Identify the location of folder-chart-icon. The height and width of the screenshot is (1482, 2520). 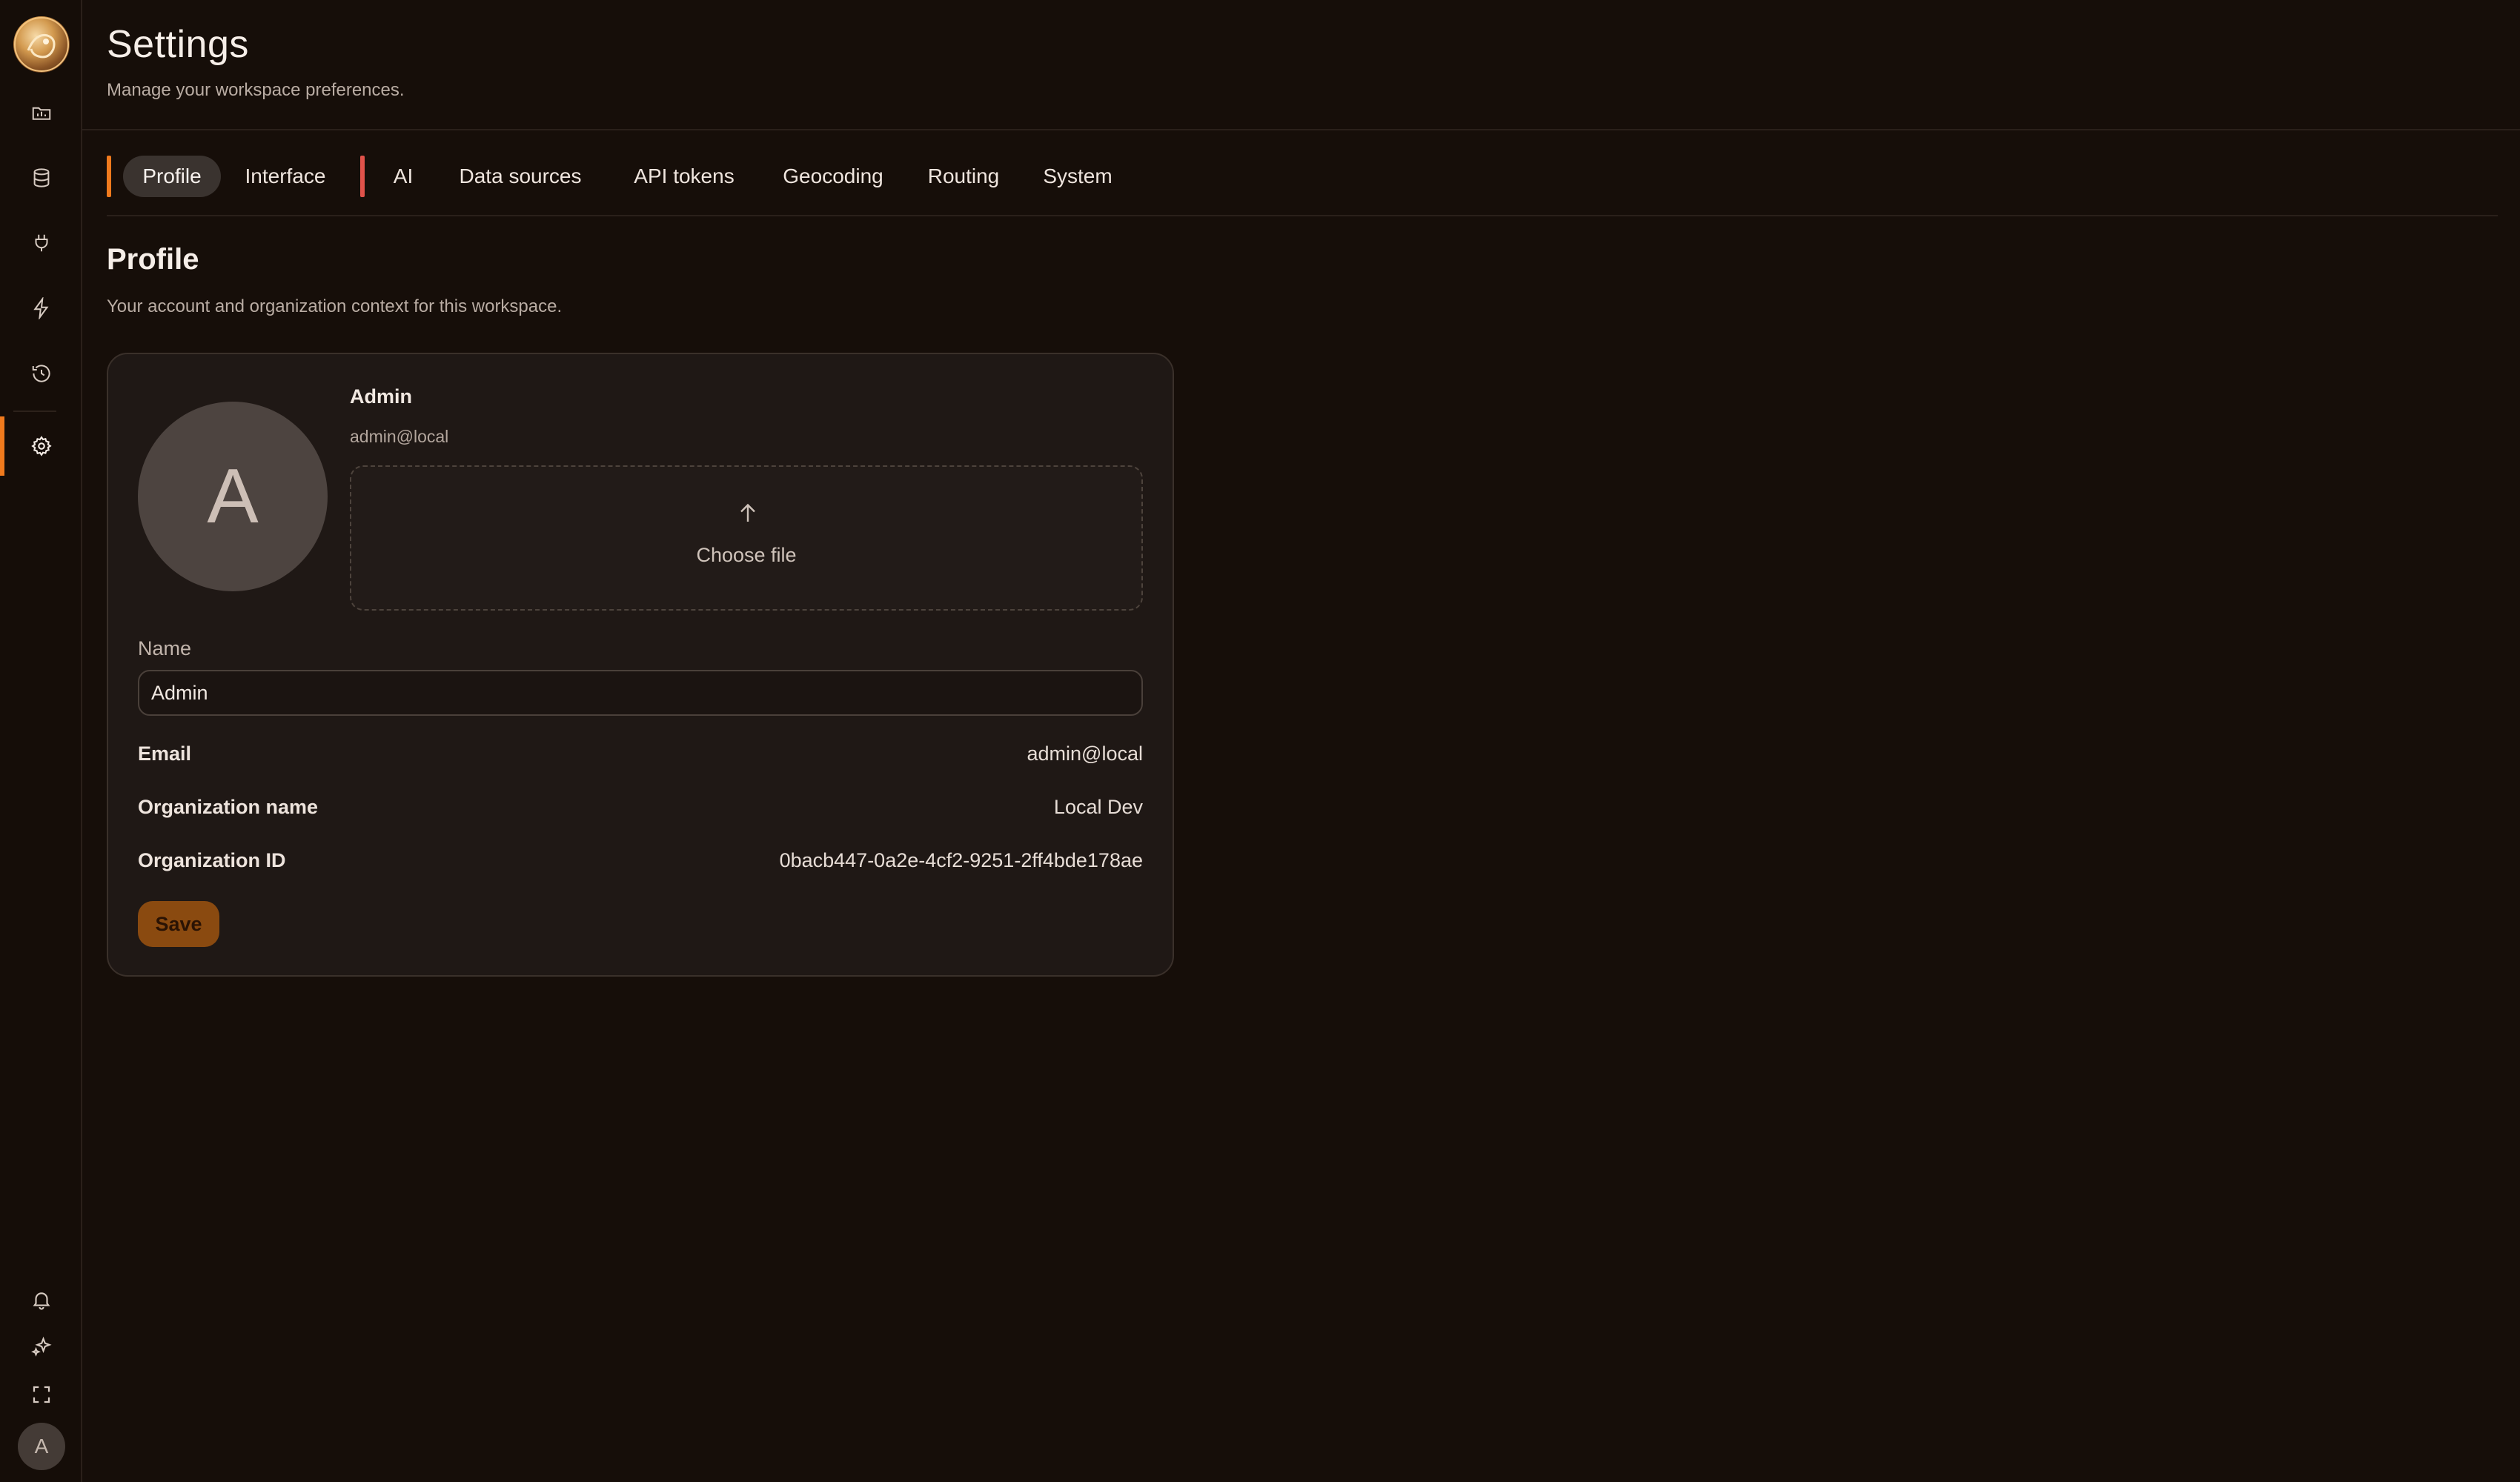
(41, 113).